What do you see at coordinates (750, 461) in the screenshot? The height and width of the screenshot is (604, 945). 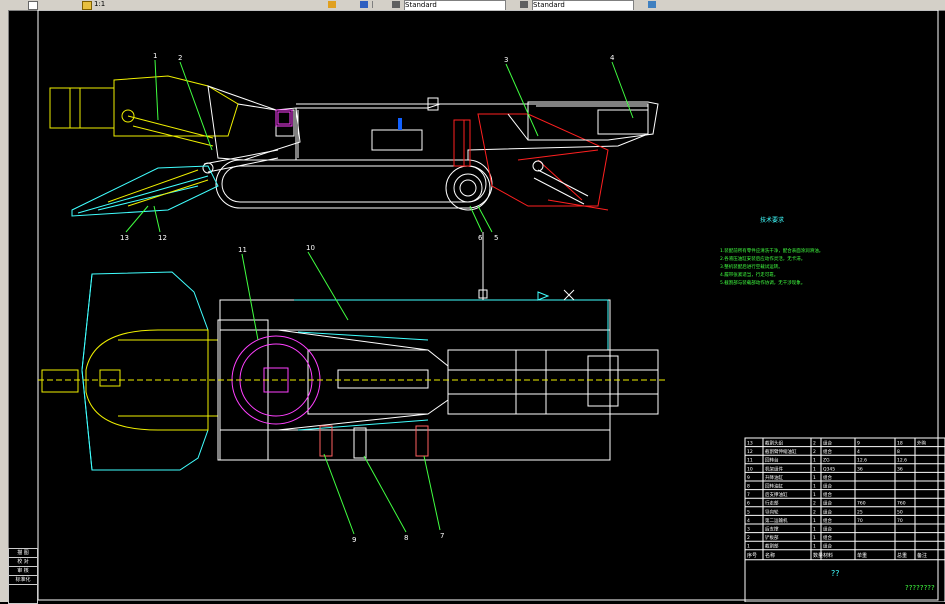 I see `bom-cell: 11` at bounding box center [750, 461].